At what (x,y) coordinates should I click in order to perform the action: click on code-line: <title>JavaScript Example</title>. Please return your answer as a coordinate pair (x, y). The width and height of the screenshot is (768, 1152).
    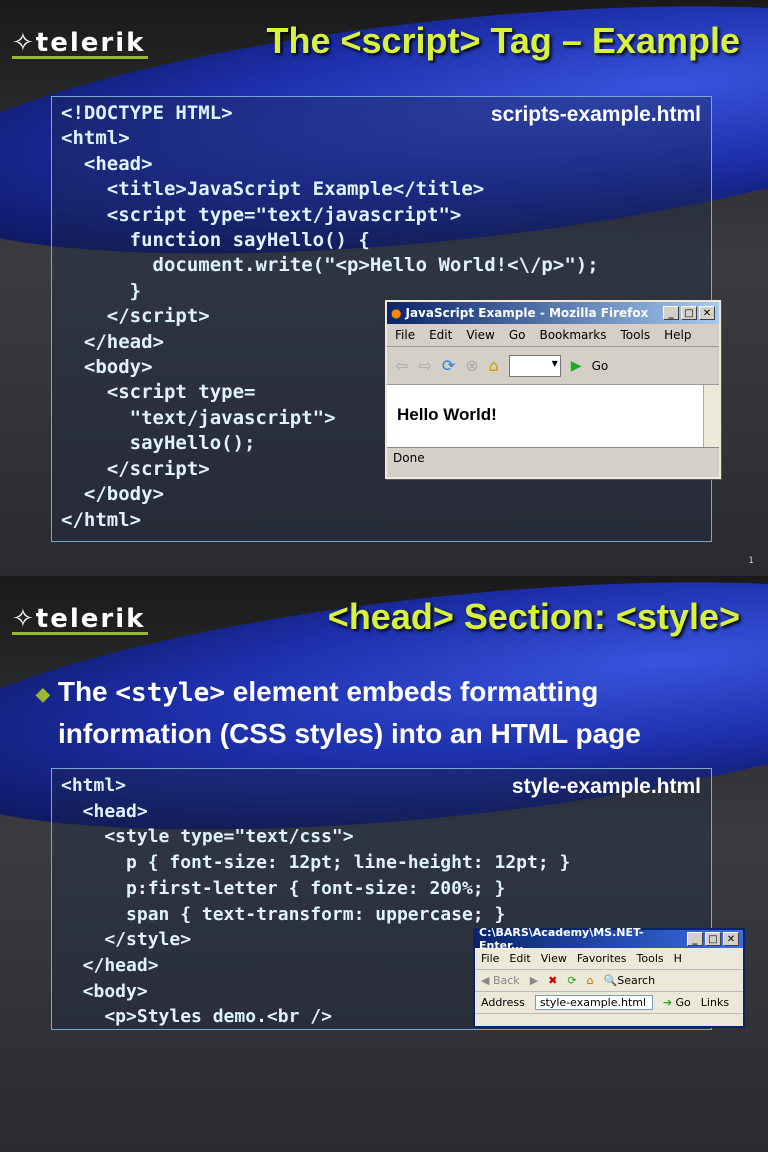
    Looking at the image, I should click on (273, 189).